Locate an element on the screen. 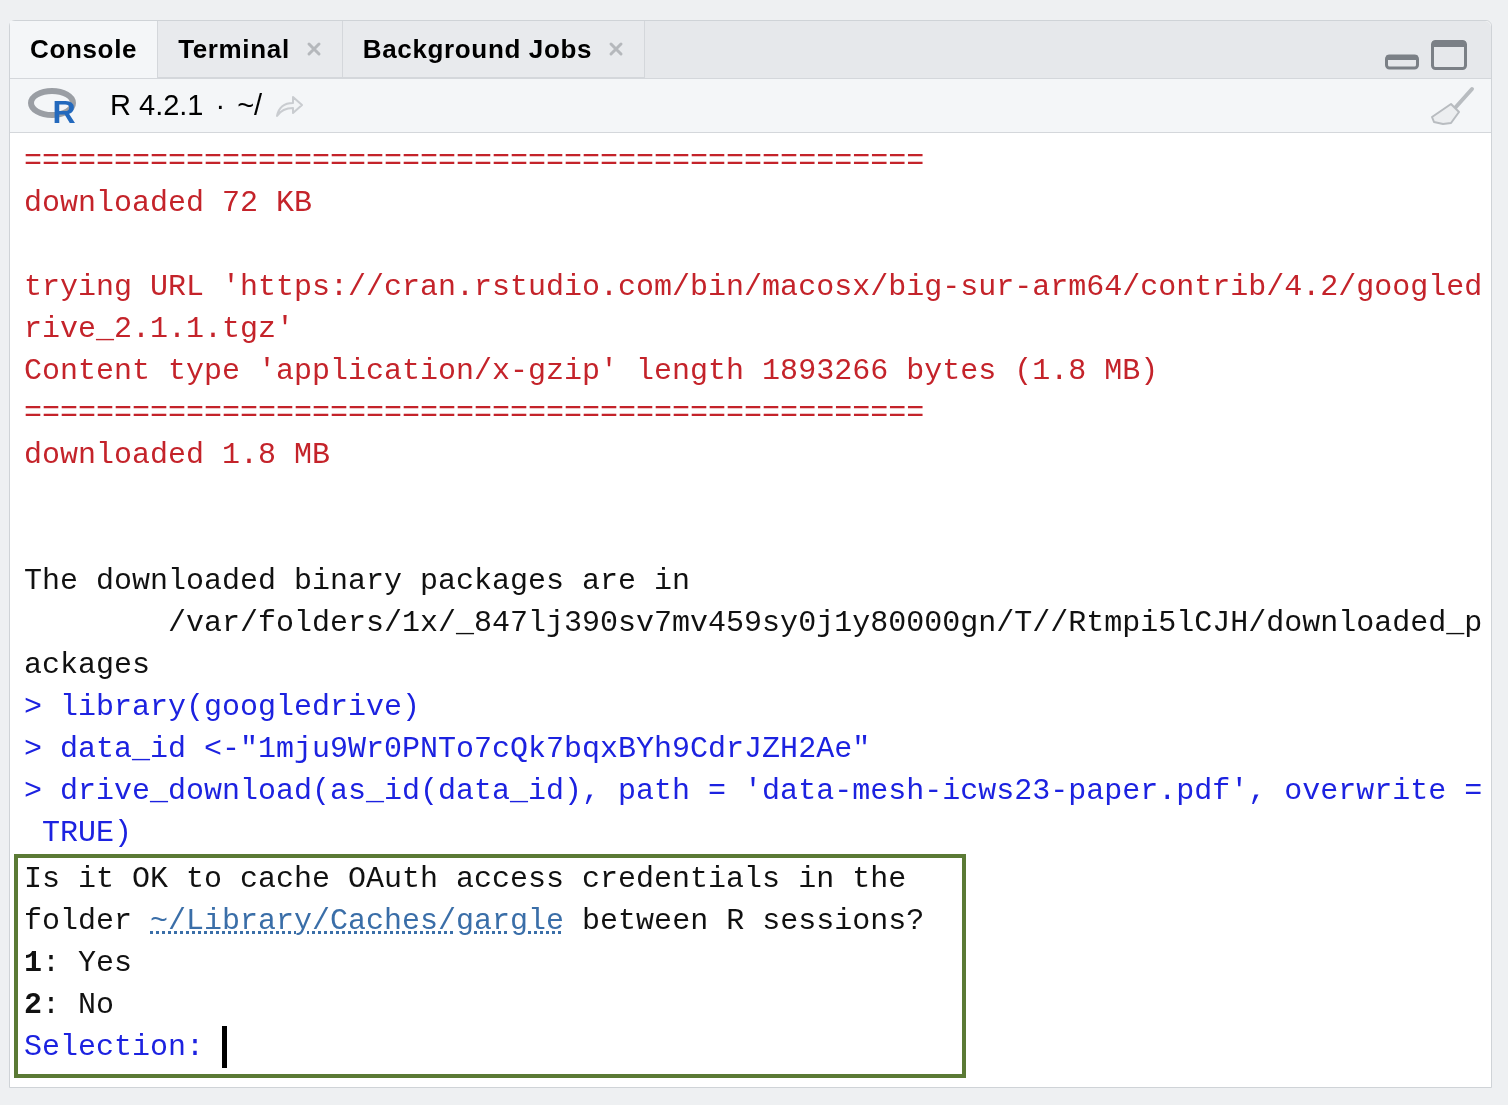 The height and width of the screenshot is (1105, 1508). console-tab: Console is located at coordinates (84, 49).